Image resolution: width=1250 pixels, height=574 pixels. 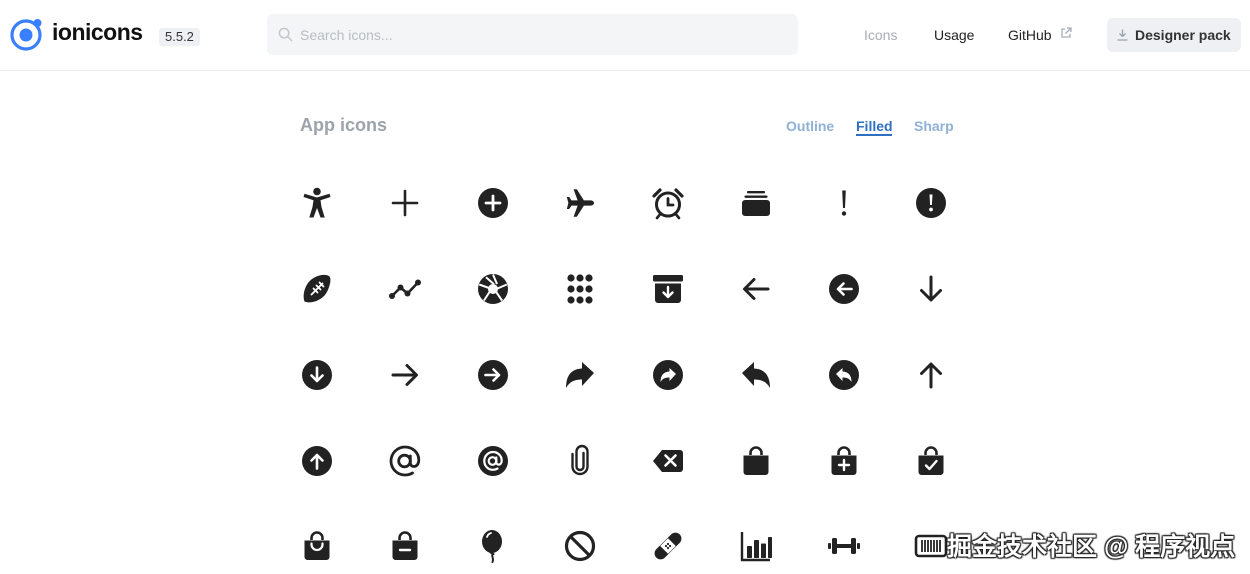 I want to click on brand-name: ionicons, so click(x=97, y=32).